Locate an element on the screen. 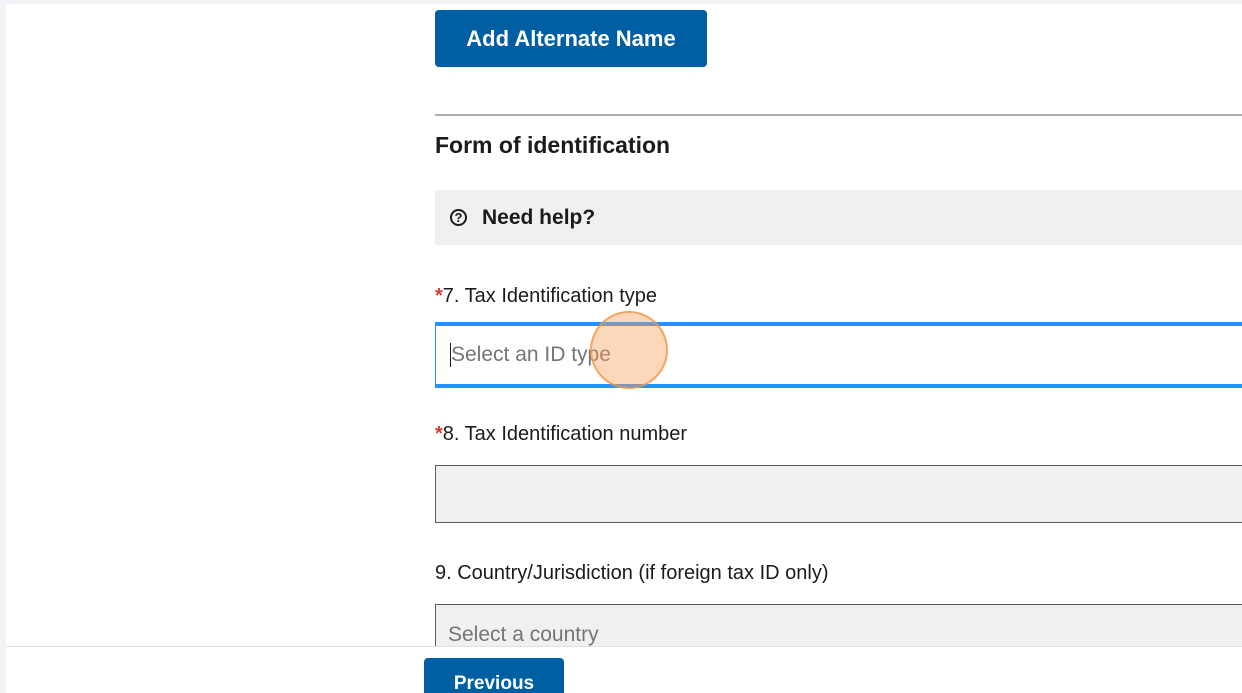 This screenshot has width=1242, height=693. section-divider is located at coordinates (838, 115).